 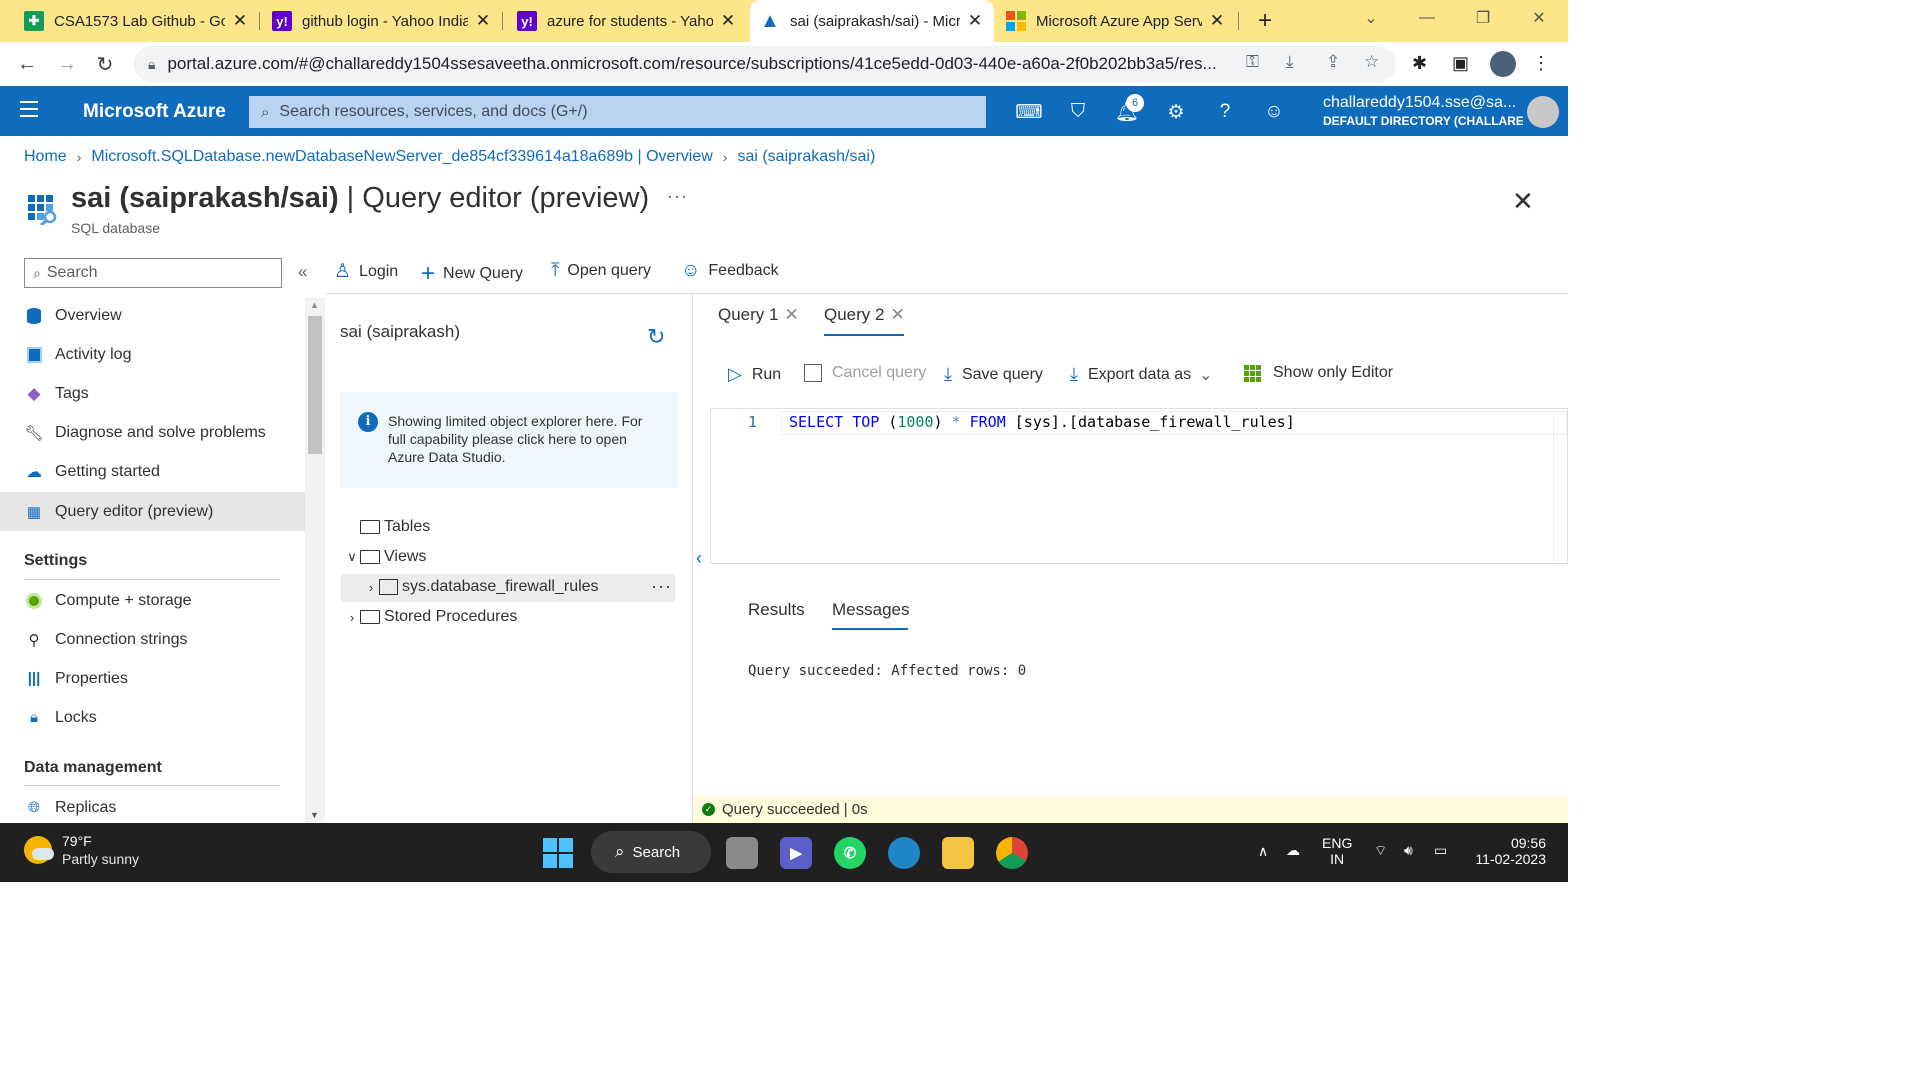 I want to click on menu-item-getting-started: ☁ Getting started, so click(x=152, y=471).